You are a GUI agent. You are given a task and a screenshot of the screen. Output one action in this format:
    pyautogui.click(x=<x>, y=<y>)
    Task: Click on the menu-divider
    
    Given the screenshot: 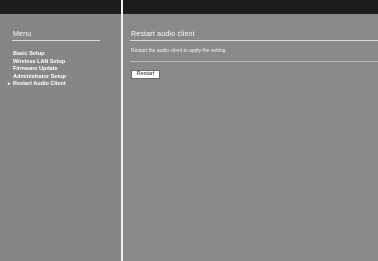 What is the action you would take?
    pyautogui.click(x=56, y=40)
    